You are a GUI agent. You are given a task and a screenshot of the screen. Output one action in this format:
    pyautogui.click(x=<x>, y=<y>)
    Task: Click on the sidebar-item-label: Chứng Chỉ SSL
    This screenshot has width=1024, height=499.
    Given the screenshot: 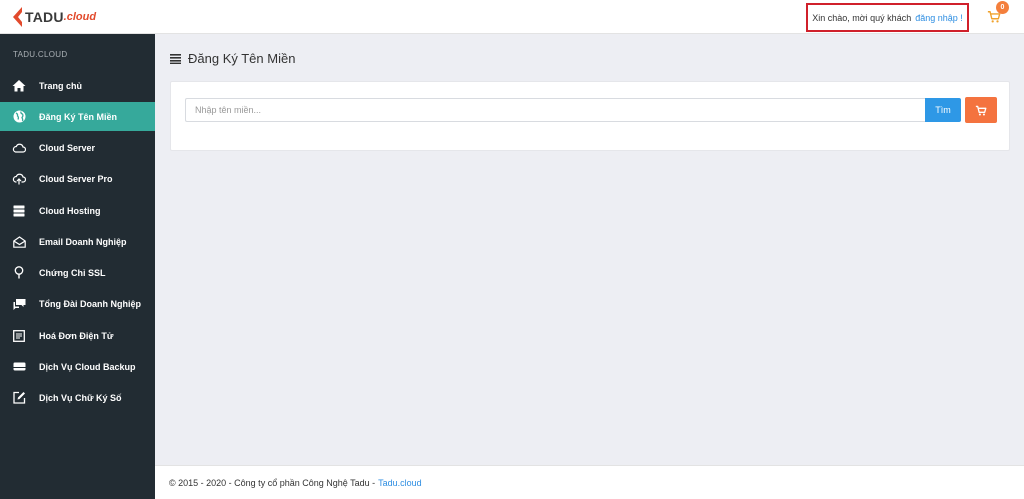 What is the action you would take?
    pyautogui.click(x=72, y=272)
    